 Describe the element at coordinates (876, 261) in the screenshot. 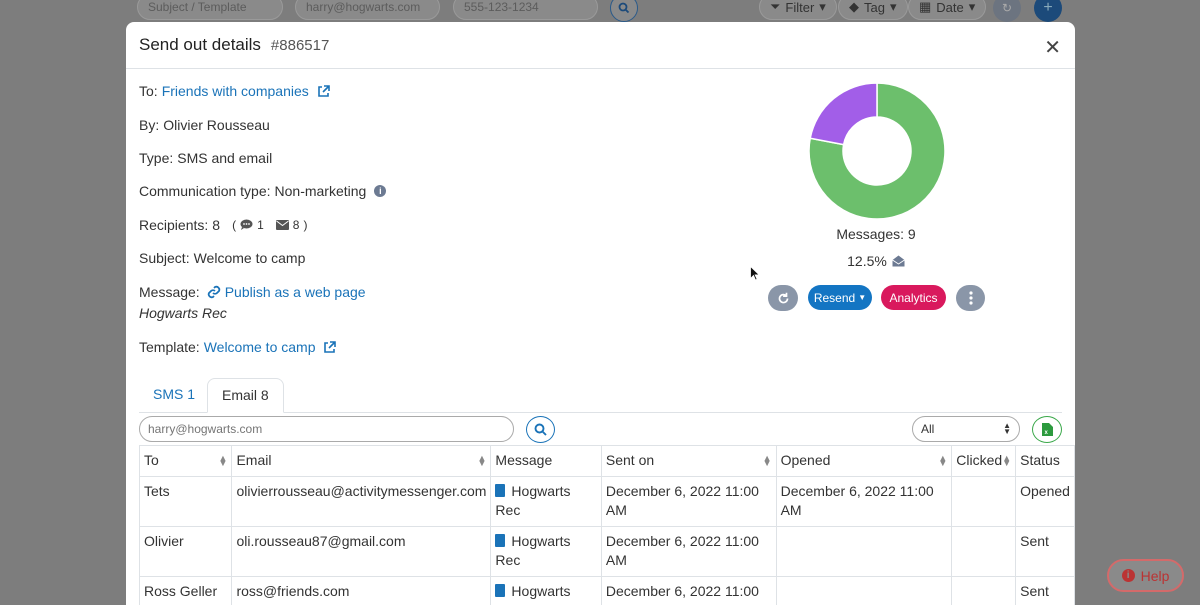

I see `open-rate: 12.5%` at that location.